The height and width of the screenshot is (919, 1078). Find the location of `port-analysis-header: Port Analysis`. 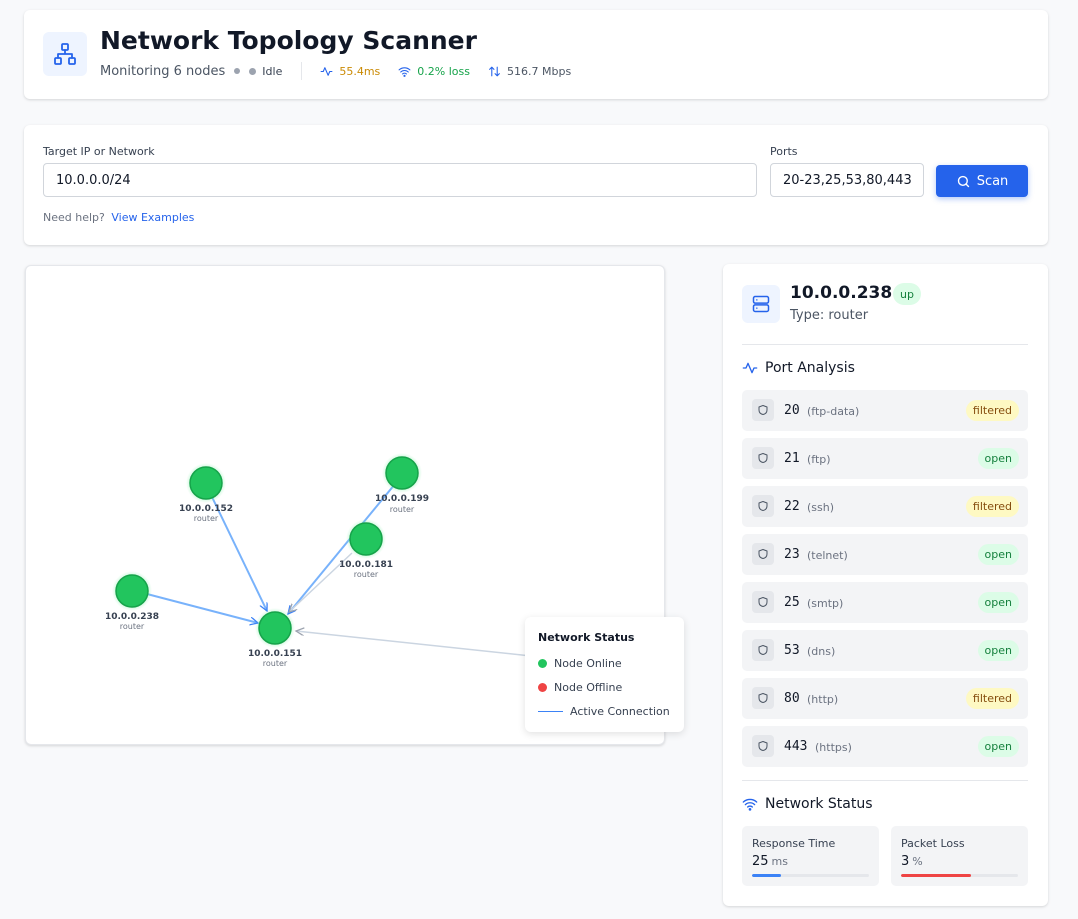

port-analysis-header: Port Analysis is located at coordinates (798, 368).